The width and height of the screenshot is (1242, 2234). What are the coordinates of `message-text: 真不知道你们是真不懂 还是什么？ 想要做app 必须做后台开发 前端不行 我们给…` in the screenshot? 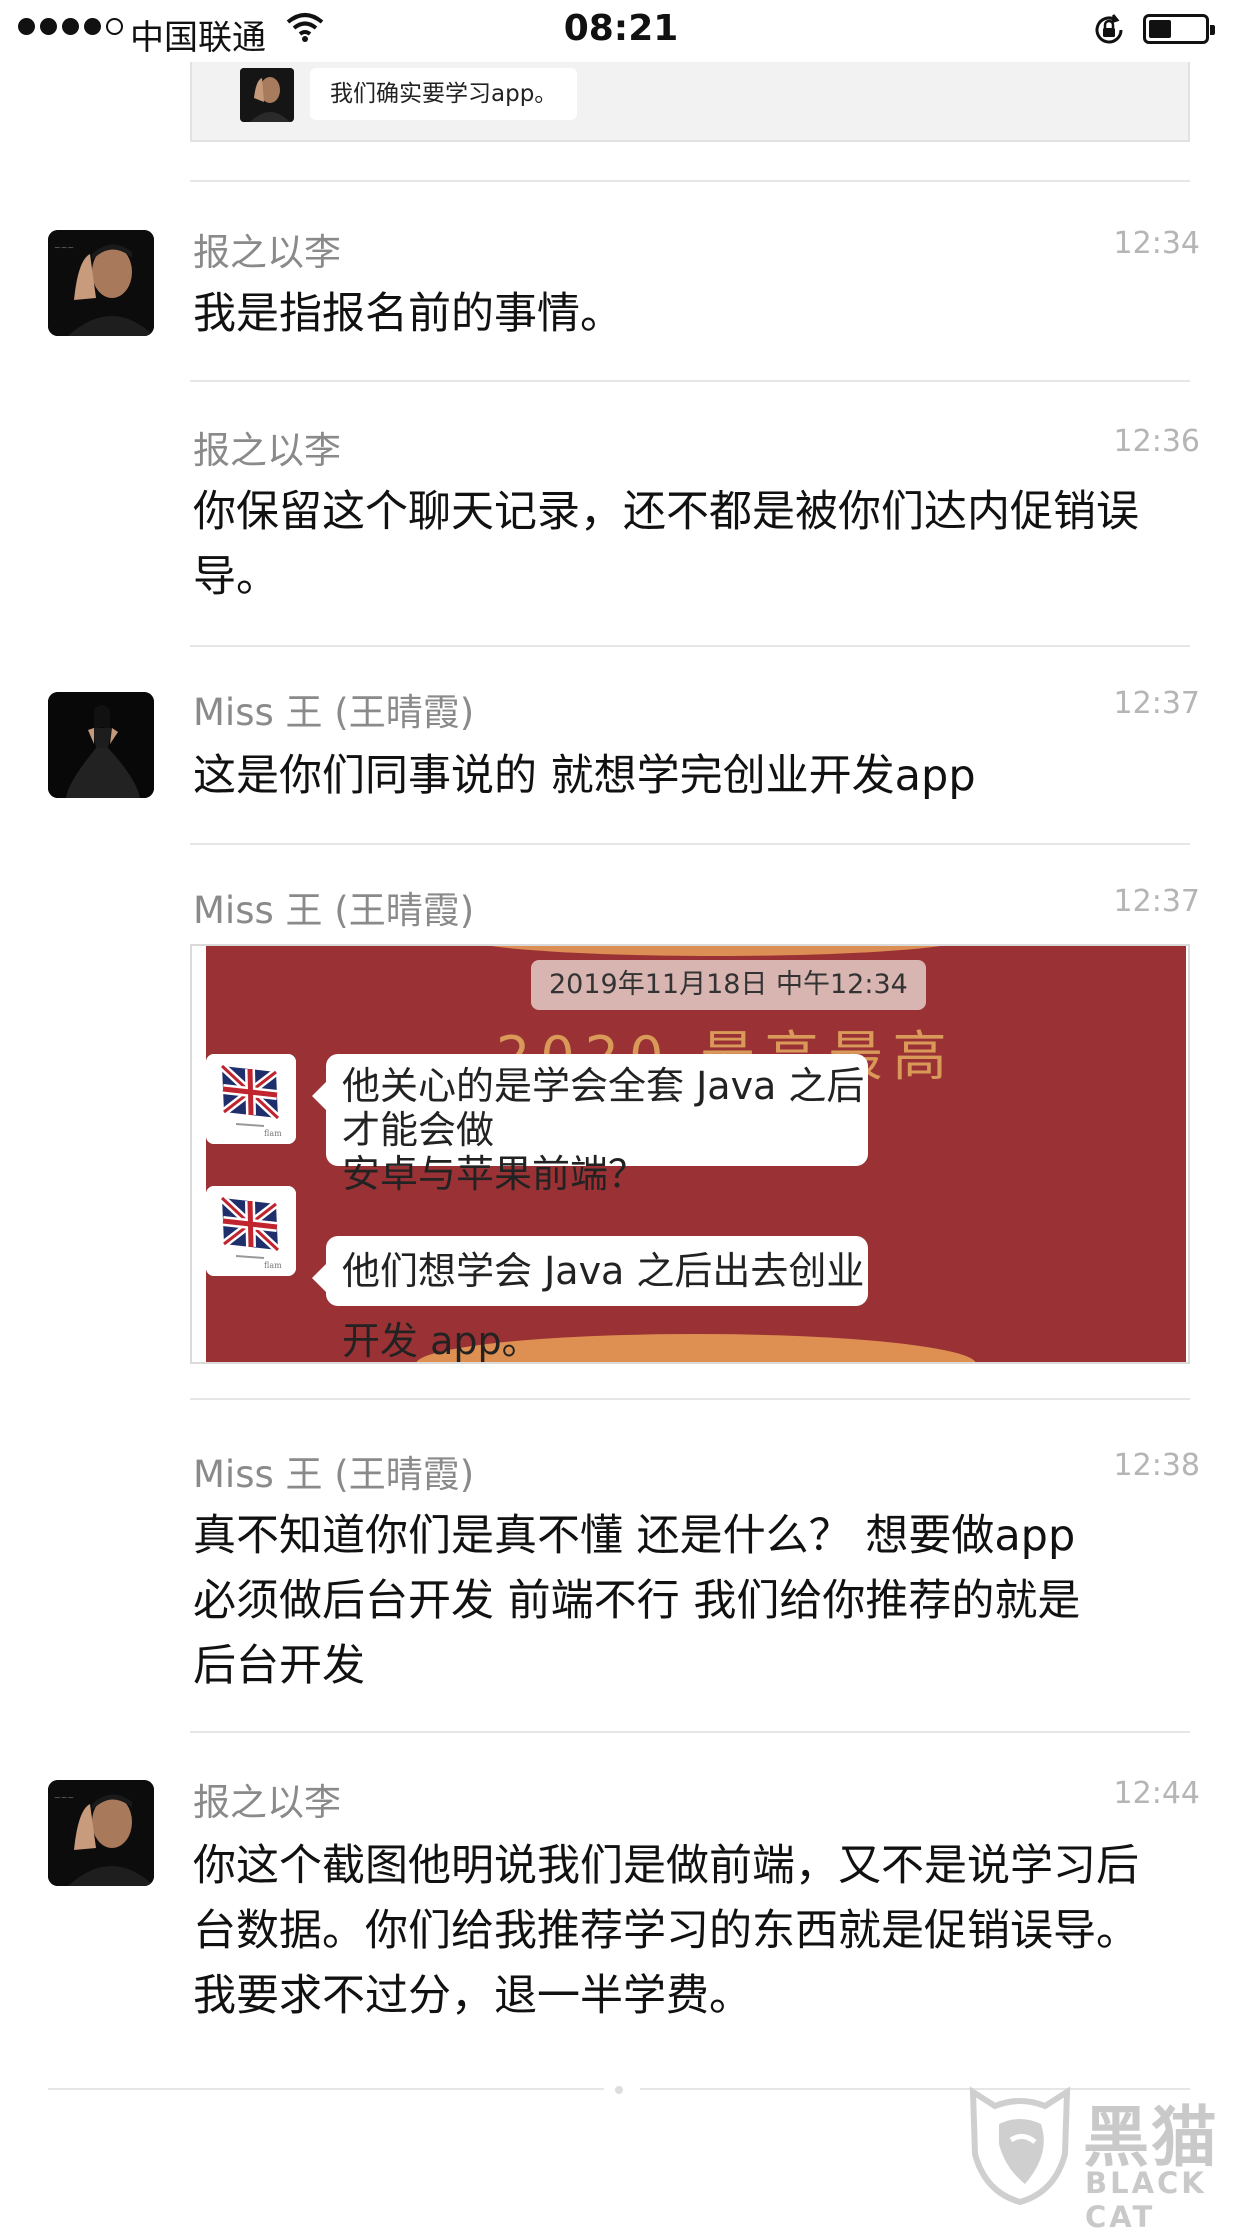 It's located at (637, 1601).